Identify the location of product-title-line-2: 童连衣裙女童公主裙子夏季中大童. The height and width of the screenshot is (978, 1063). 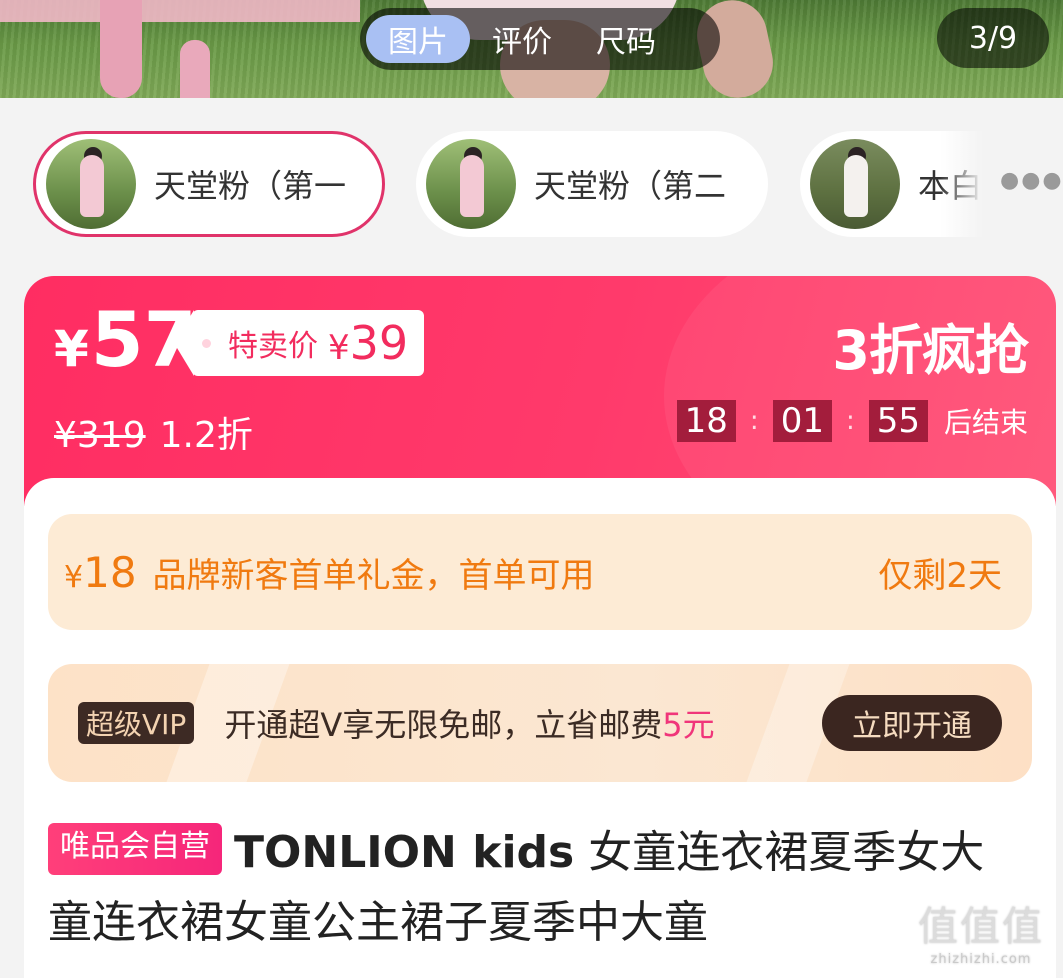
(378, 922).